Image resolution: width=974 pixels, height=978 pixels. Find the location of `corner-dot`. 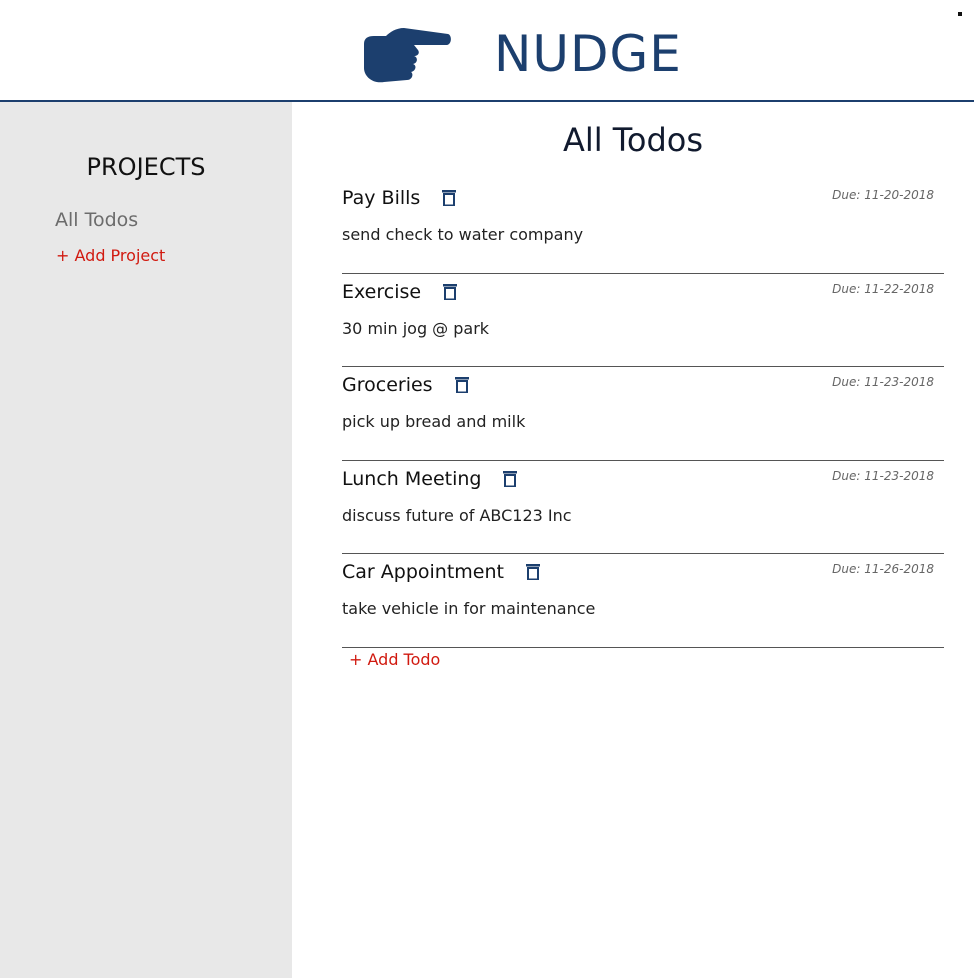

corner-dot is located at coordinates (960, 14).